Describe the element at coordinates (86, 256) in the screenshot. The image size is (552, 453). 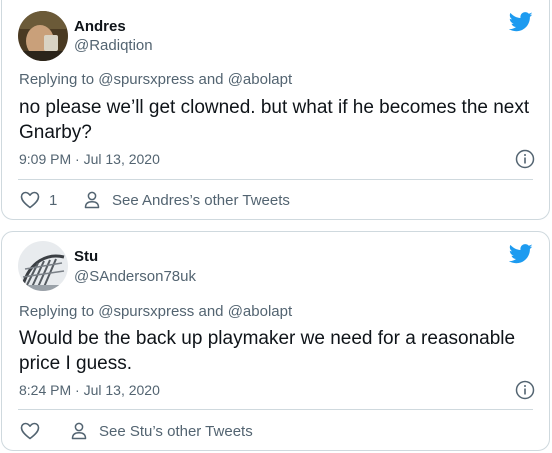
I see `author-name: Stu` at that location.